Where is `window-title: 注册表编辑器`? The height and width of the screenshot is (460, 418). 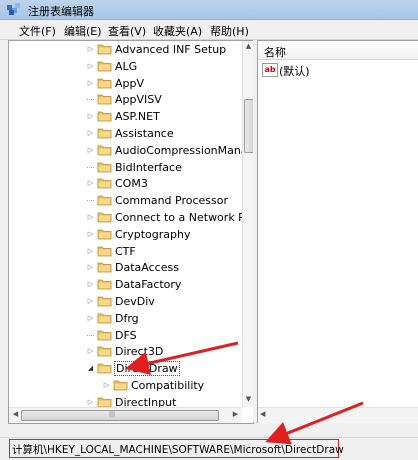 window-title: 注册表编辑器 is located at coordinates (61, 11).